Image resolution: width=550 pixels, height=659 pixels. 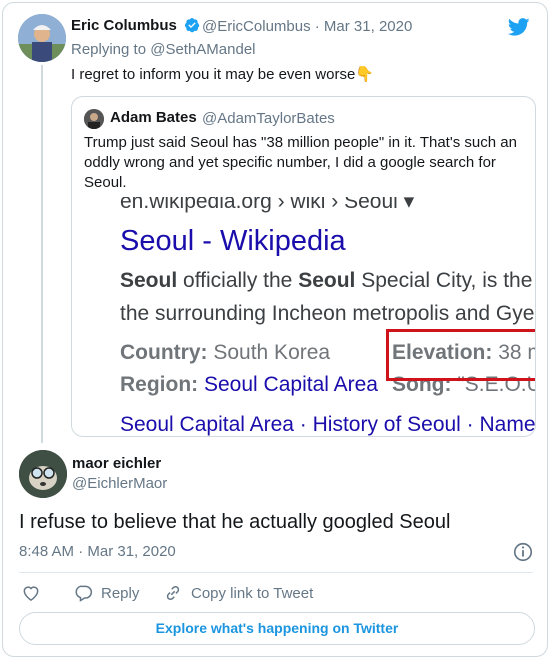 I want to click on country-label: Country:, so click(x=164, y=352).